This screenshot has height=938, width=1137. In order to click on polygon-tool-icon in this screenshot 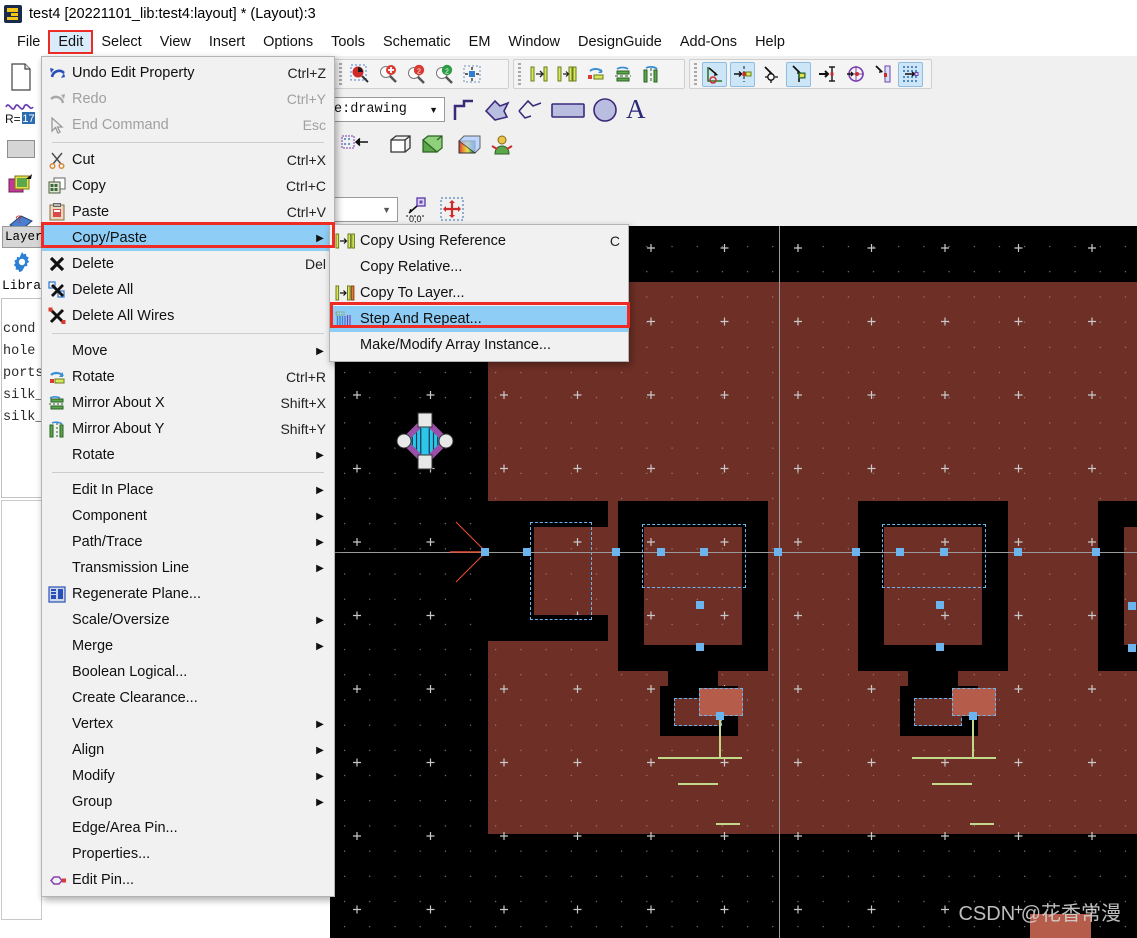, I will do `click(497, 110)`.